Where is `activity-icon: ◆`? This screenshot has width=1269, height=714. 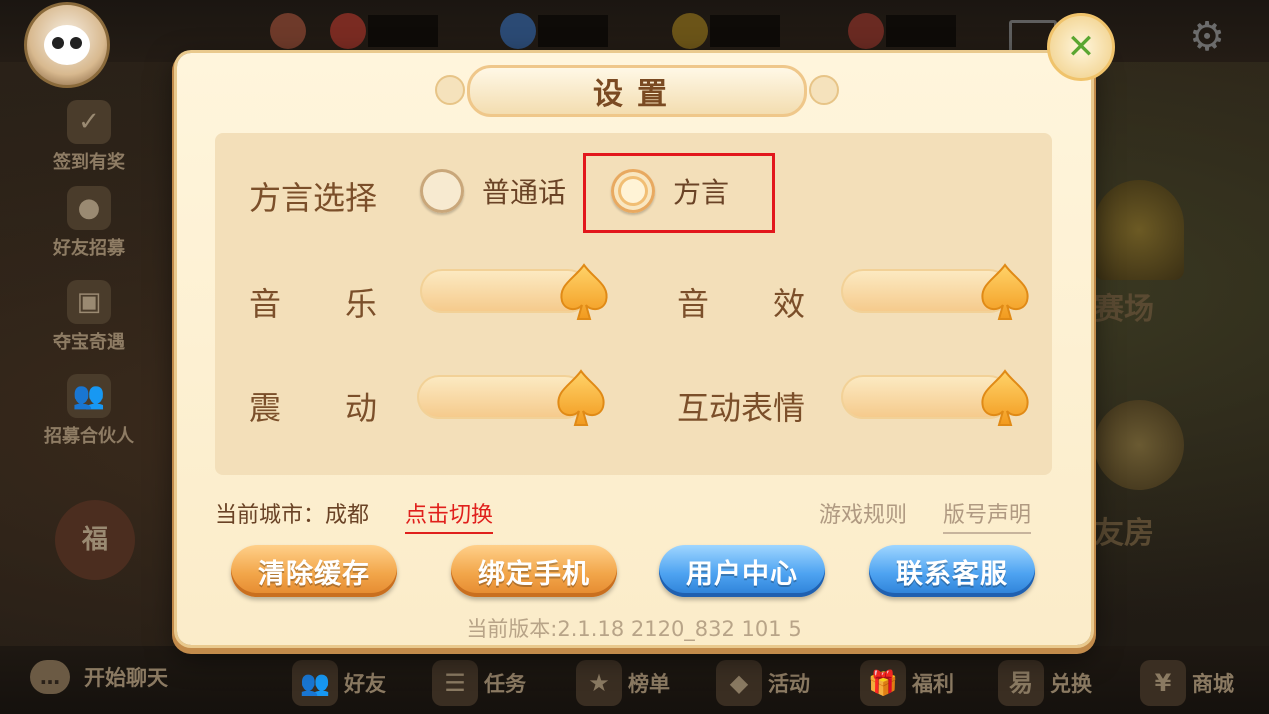 activity-icon: ◆ is located at coordinates (739, 683).